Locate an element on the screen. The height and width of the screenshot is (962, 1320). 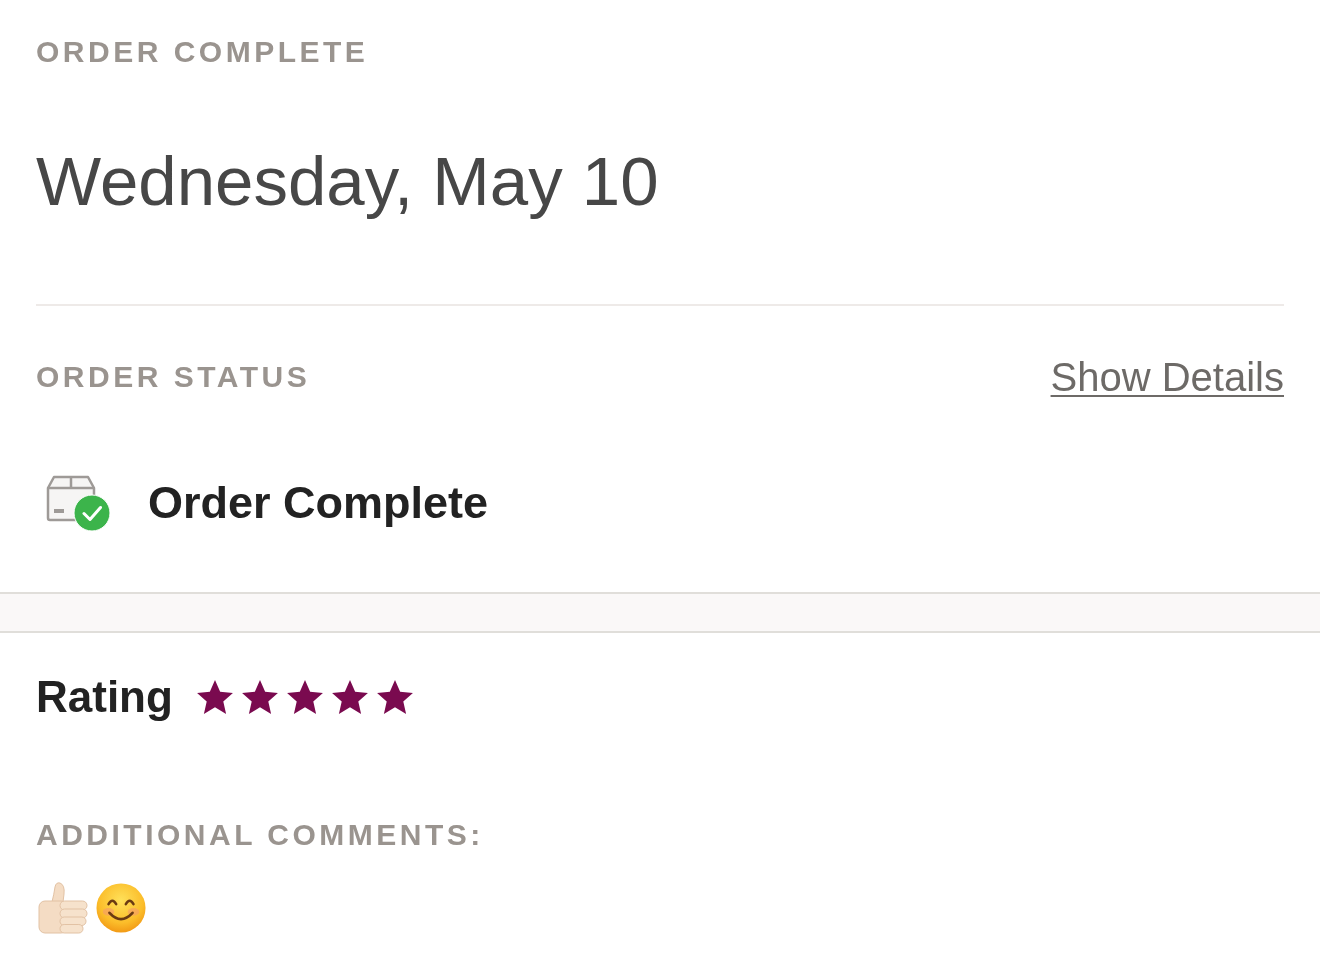
rating-label: Rating is located at coordinates (104, 697).